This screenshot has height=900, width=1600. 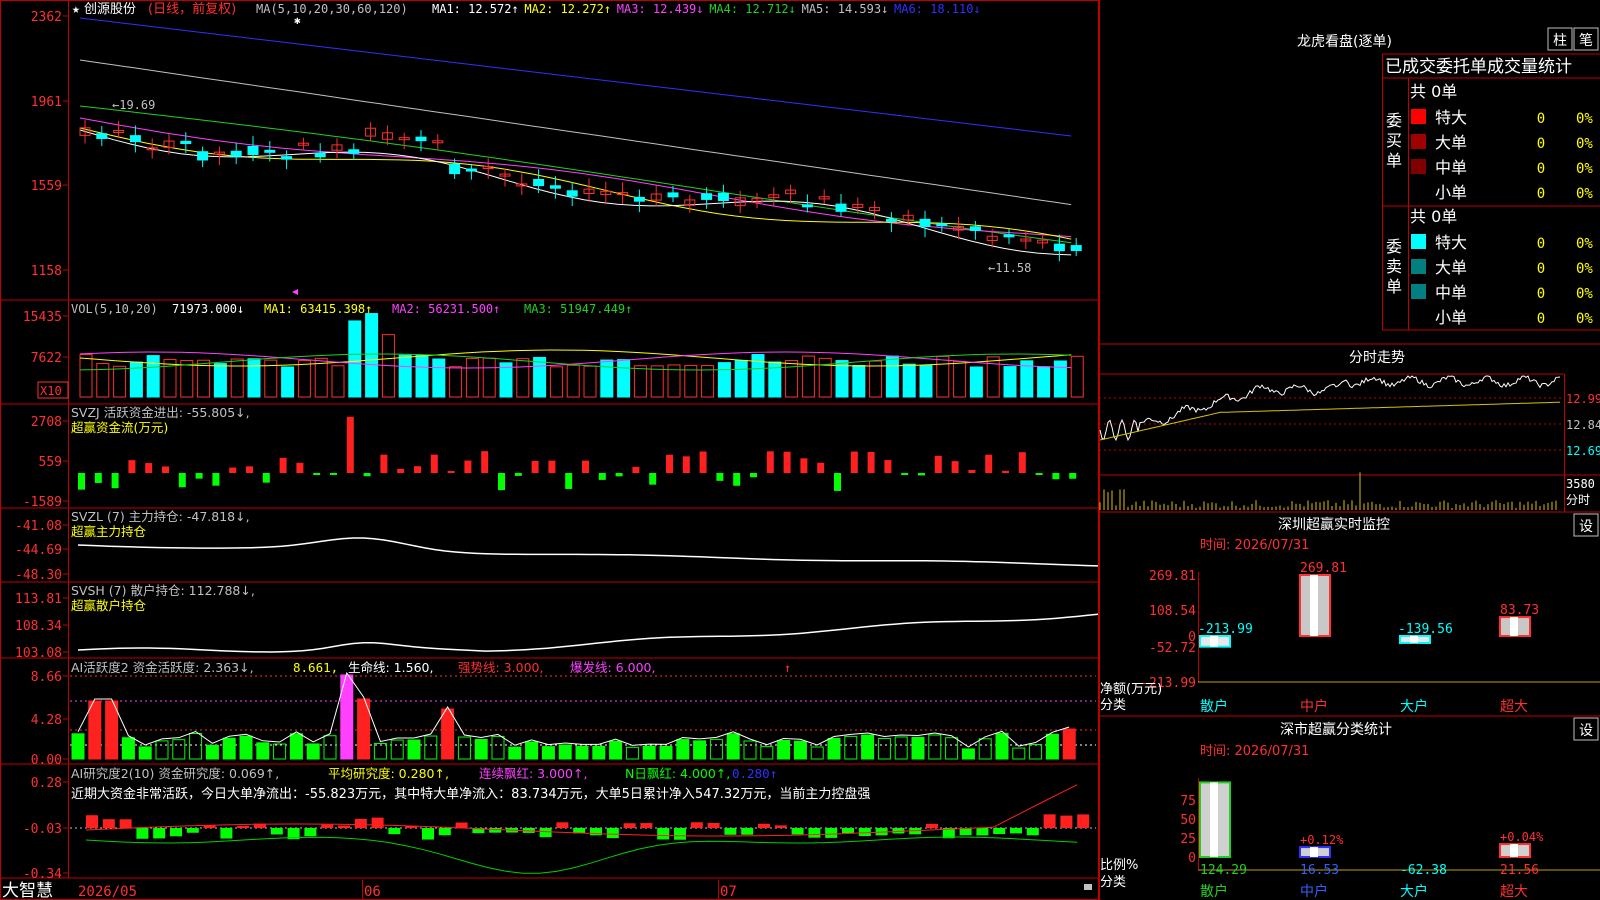 I want to click on ai2-life: 生命线: 1.560,, so click(x=390, y=667).